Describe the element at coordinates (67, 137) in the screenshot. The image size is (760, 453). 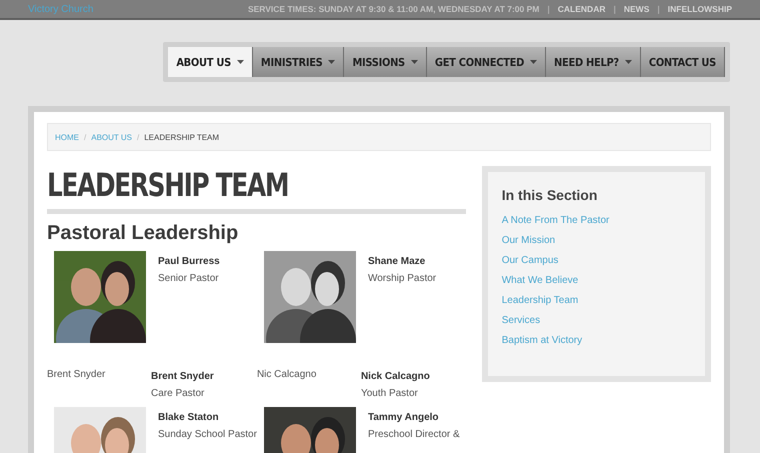
I see `breadcrumb-link: HOME` at that location.